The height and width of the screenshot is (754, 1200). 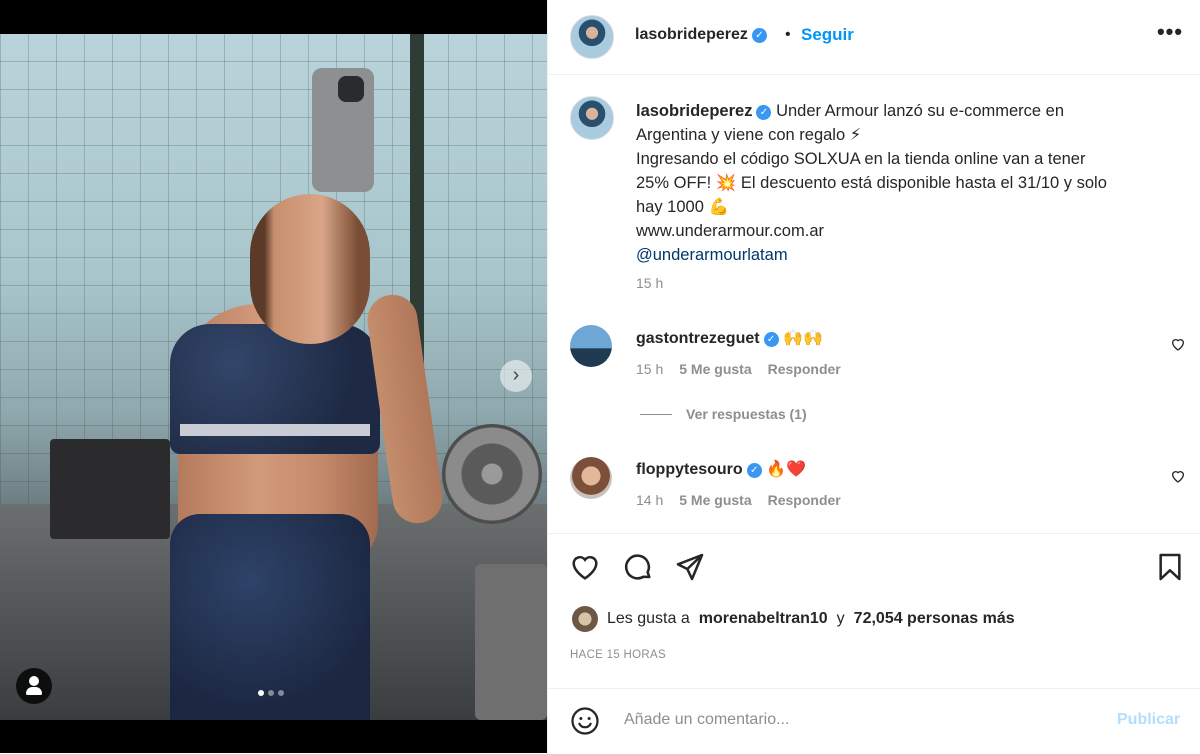 I want to click on more-options-icon: •••, so click(x=1170, y=34).